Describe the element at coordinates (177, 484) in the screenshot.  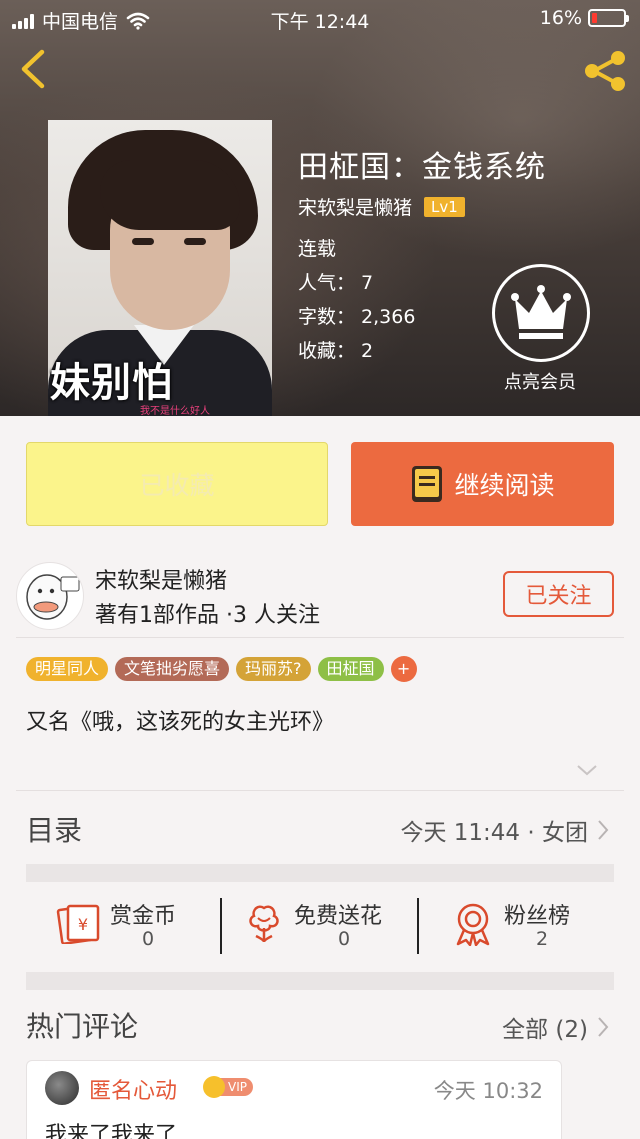
I see `collected-button: 已收藏` at that location.